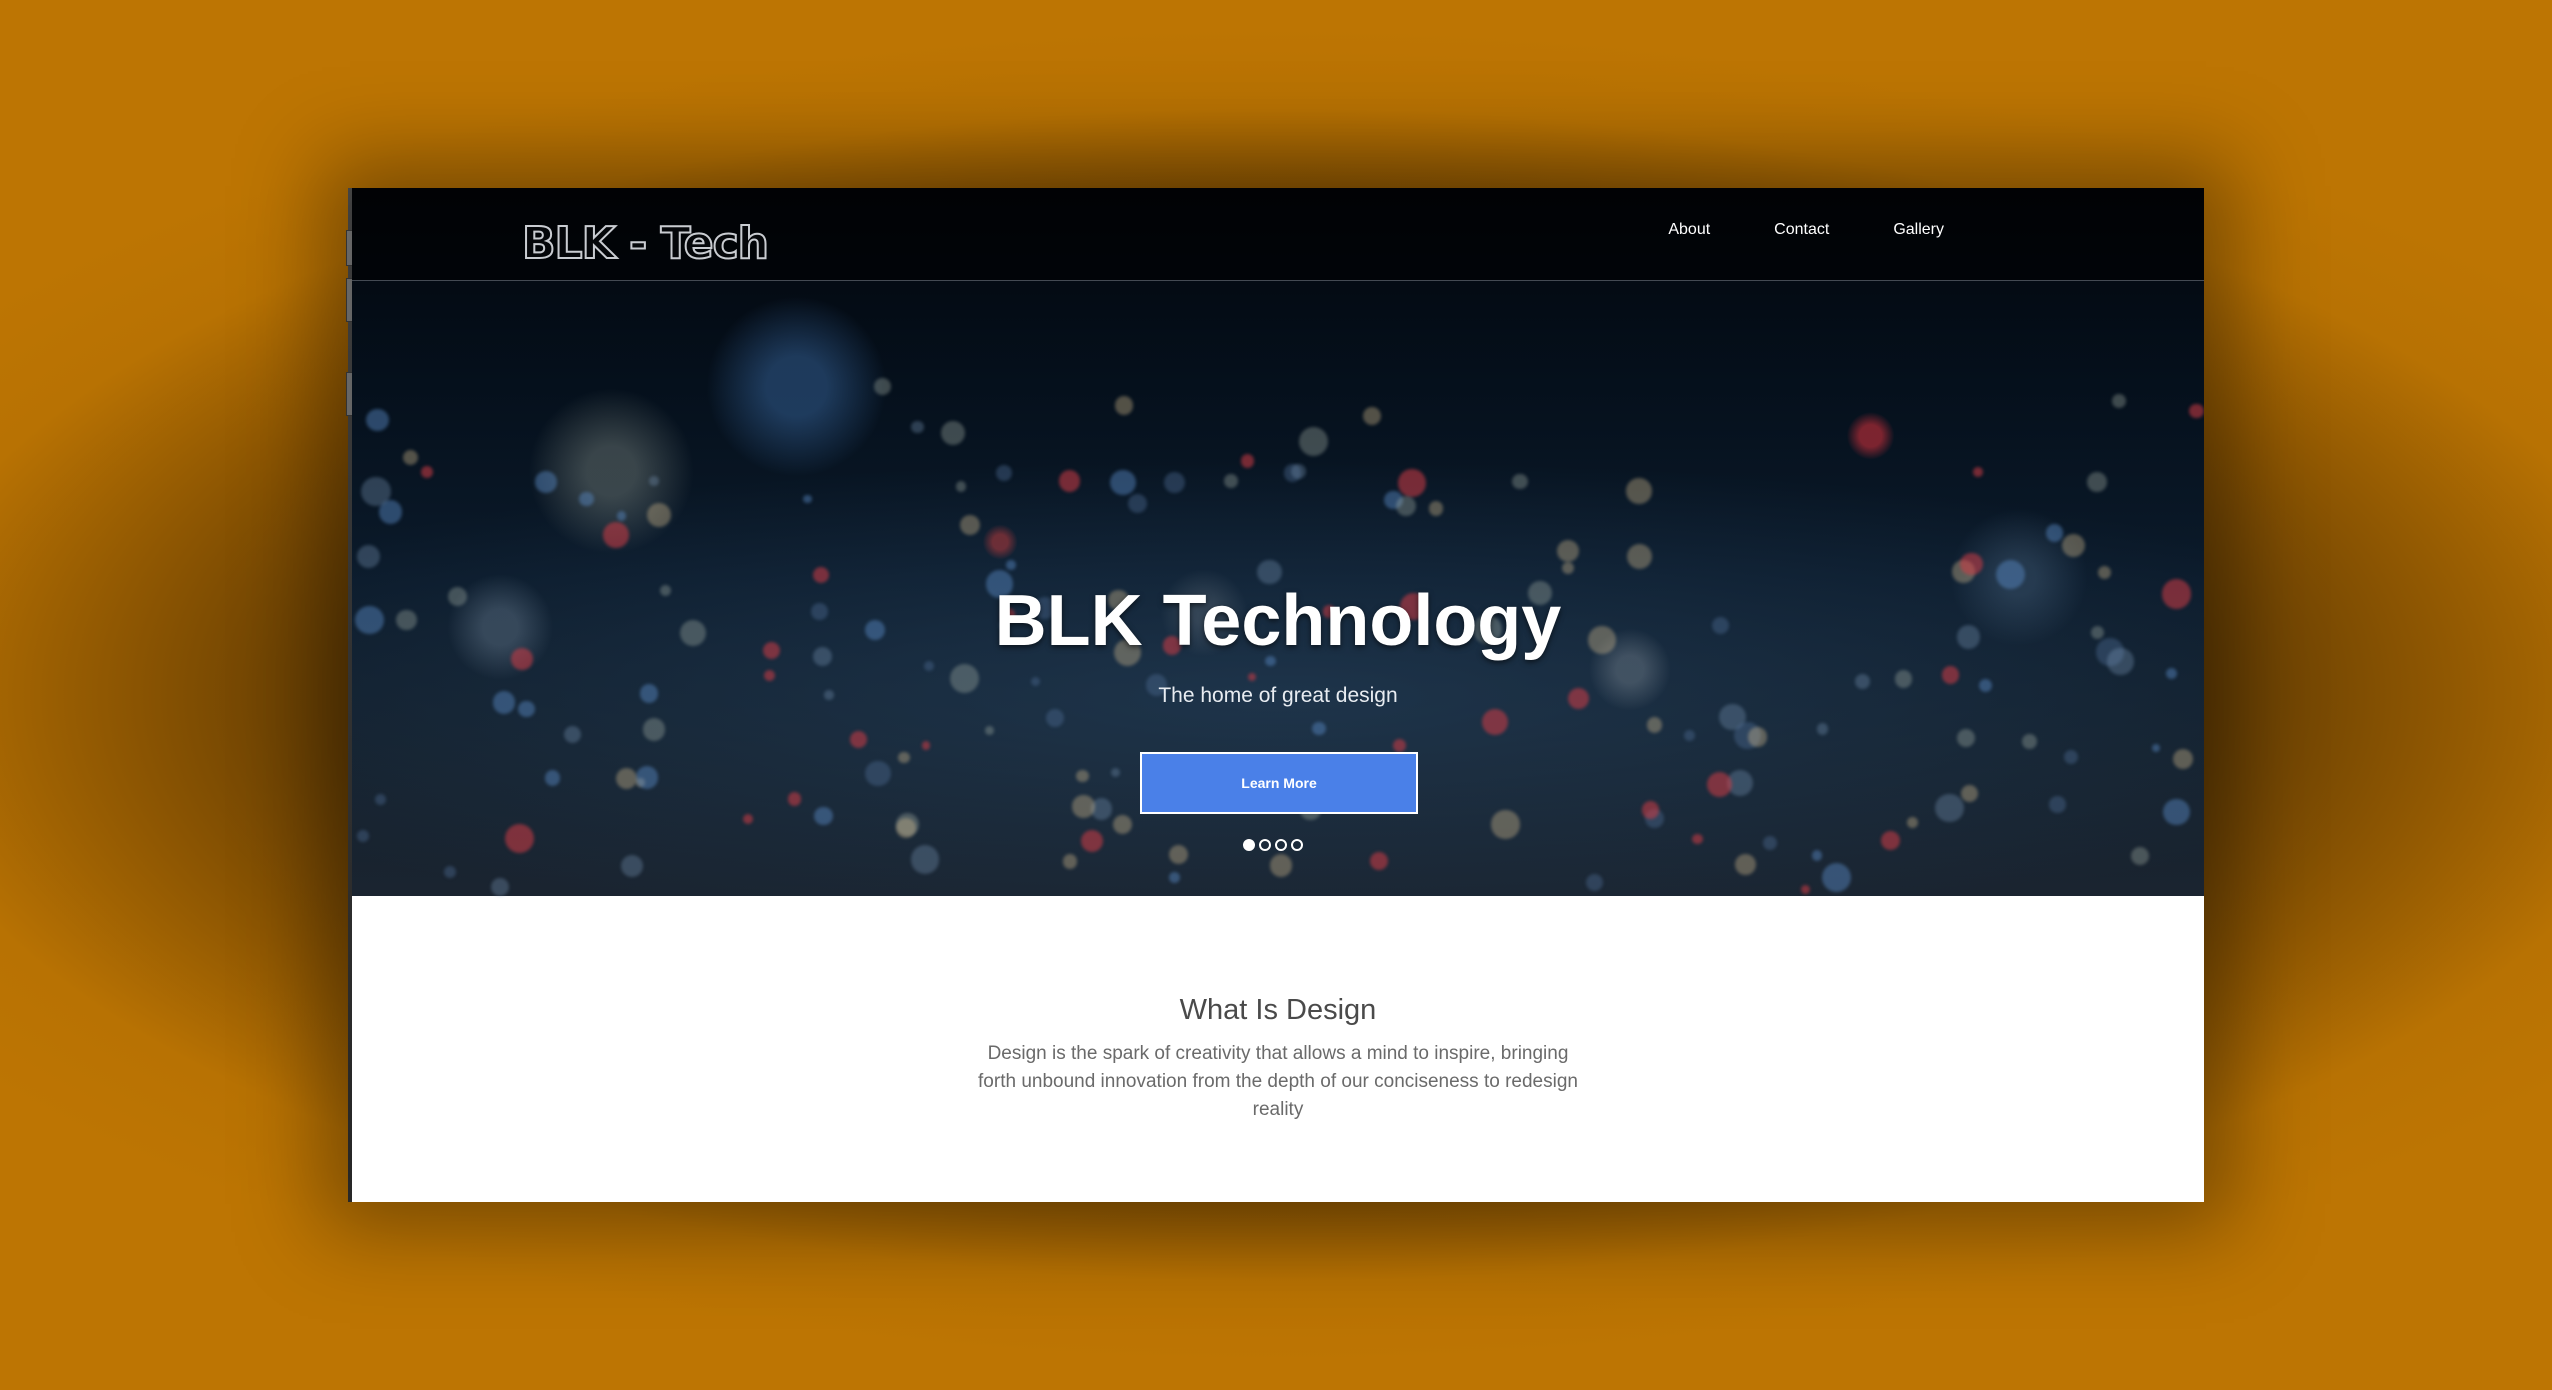 This screenshot has height=1390, width=2552. Describe the element at coordinates (1279, 783) in the screenshot. I see `learn-more-button: Learn More` at that location.